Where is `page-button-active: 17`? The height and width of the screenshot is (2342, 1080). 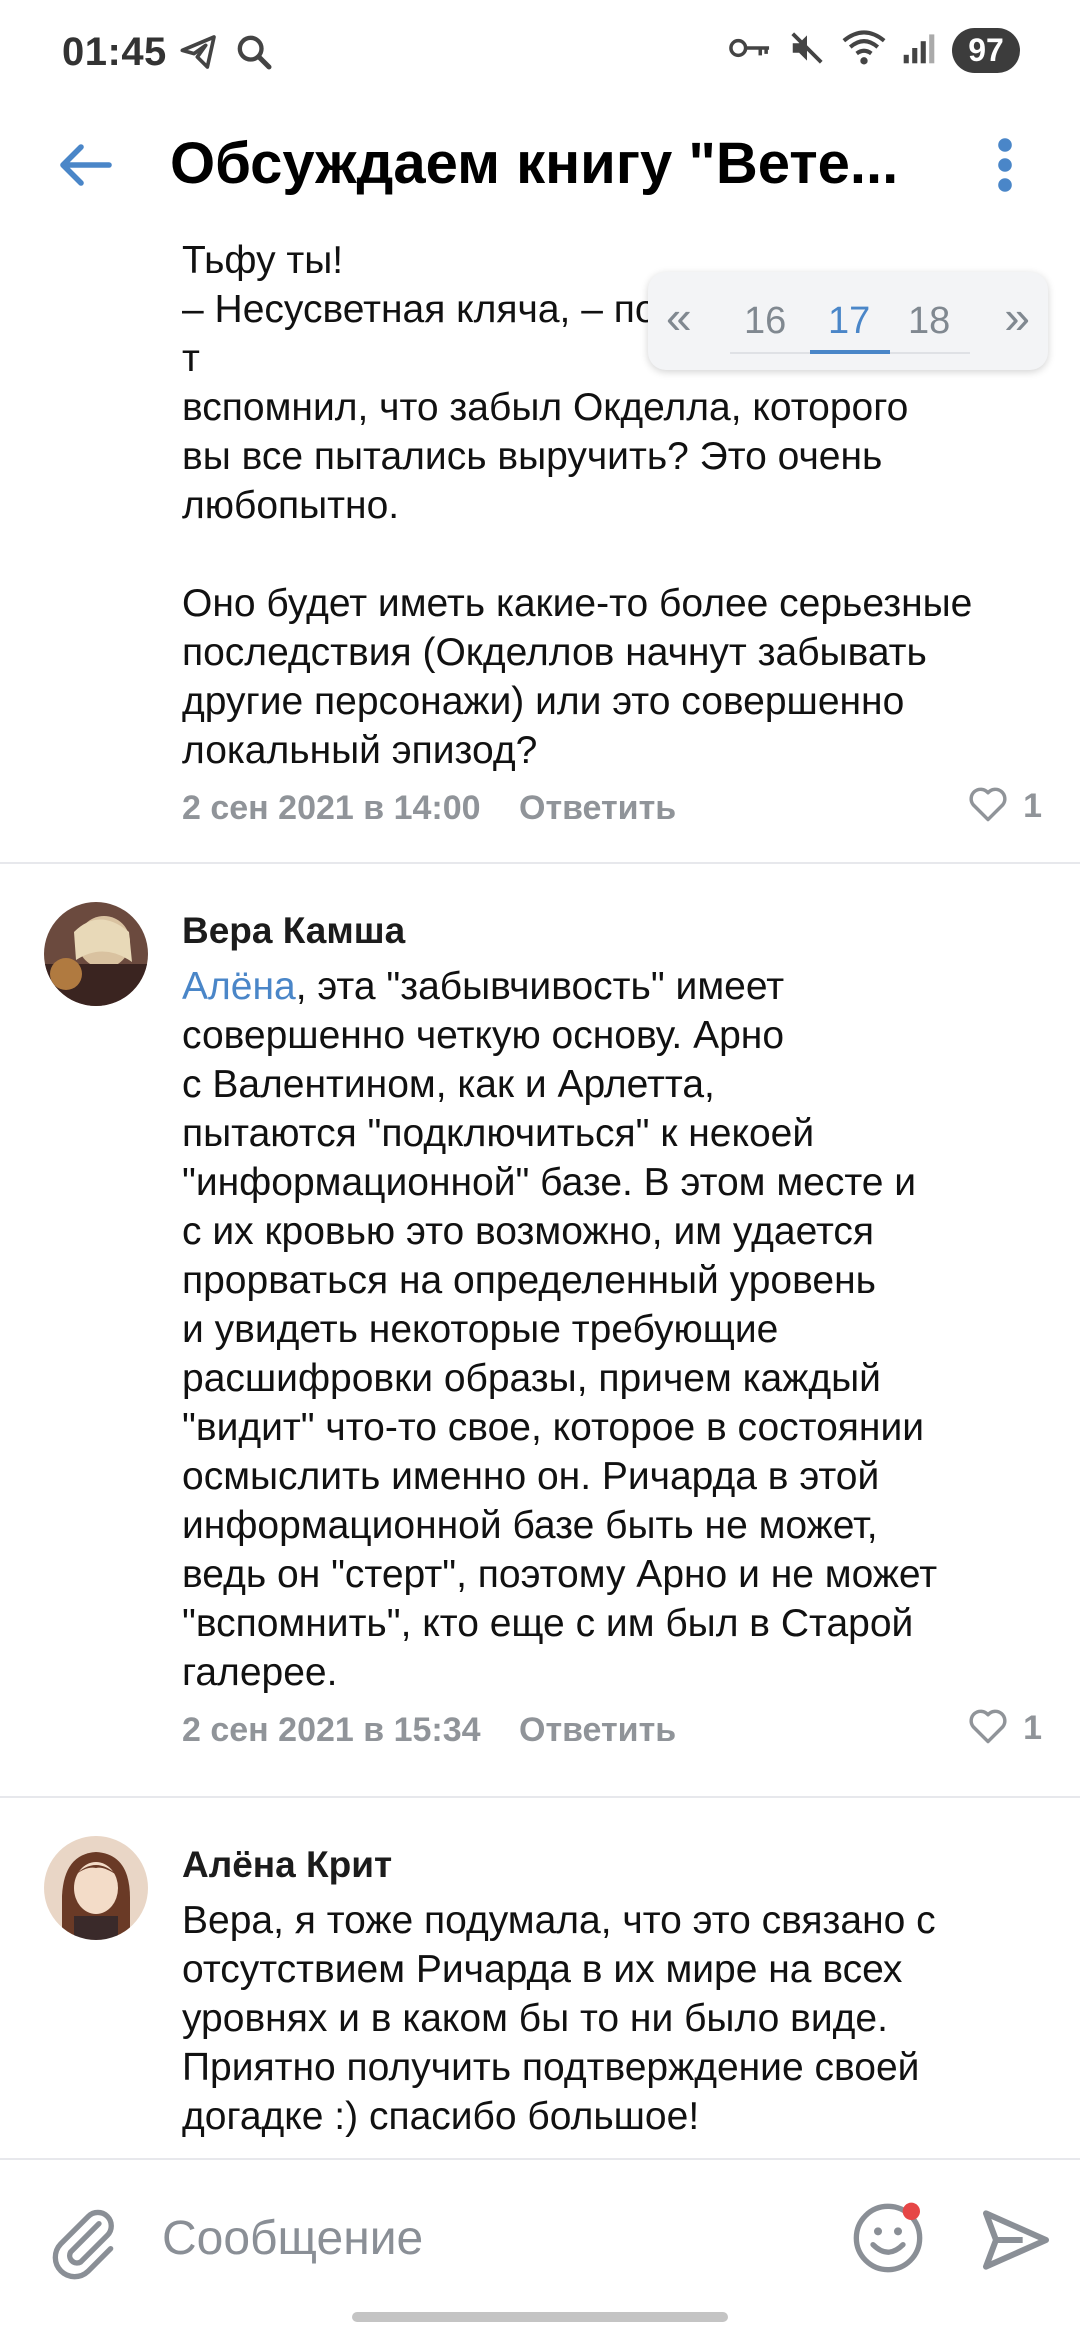 page-button-active: 17 is located at coordinates (849, 321).